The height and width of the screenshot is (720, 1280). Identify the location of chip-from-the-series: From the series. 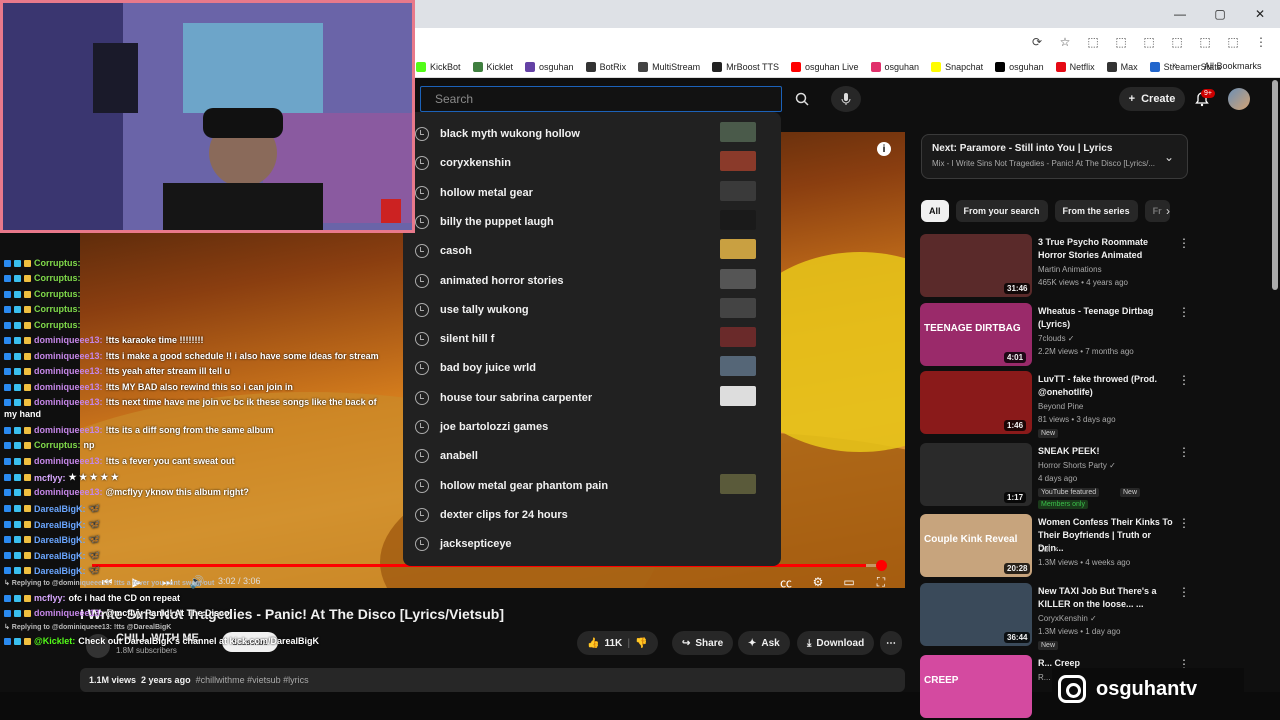
(1096, 211).